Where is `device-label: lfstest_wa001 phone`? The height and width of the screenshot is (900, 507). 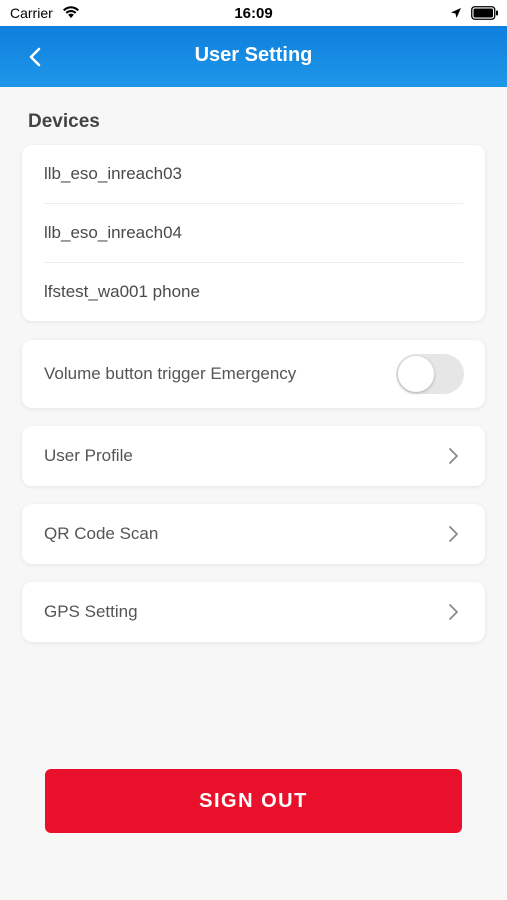
device-label: lfstest_wa001 phone is located at coordinates (122, 291).